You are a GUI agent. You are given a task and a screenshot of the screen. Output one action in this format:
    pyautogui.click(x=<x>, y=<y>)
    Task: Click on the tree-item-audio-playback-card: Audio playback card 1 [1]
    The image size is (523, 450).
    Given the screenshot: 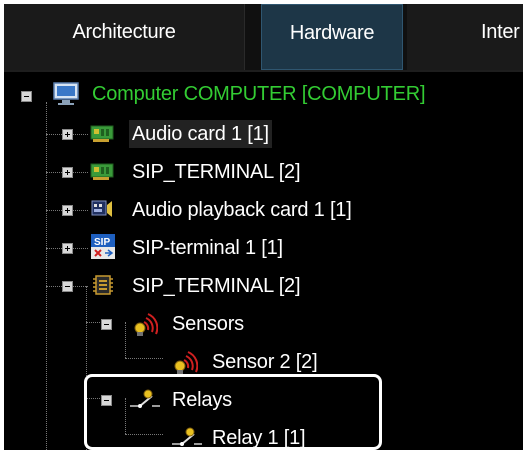 What is the action you would take?
    pyautogui.click(x=263, y=210)
    